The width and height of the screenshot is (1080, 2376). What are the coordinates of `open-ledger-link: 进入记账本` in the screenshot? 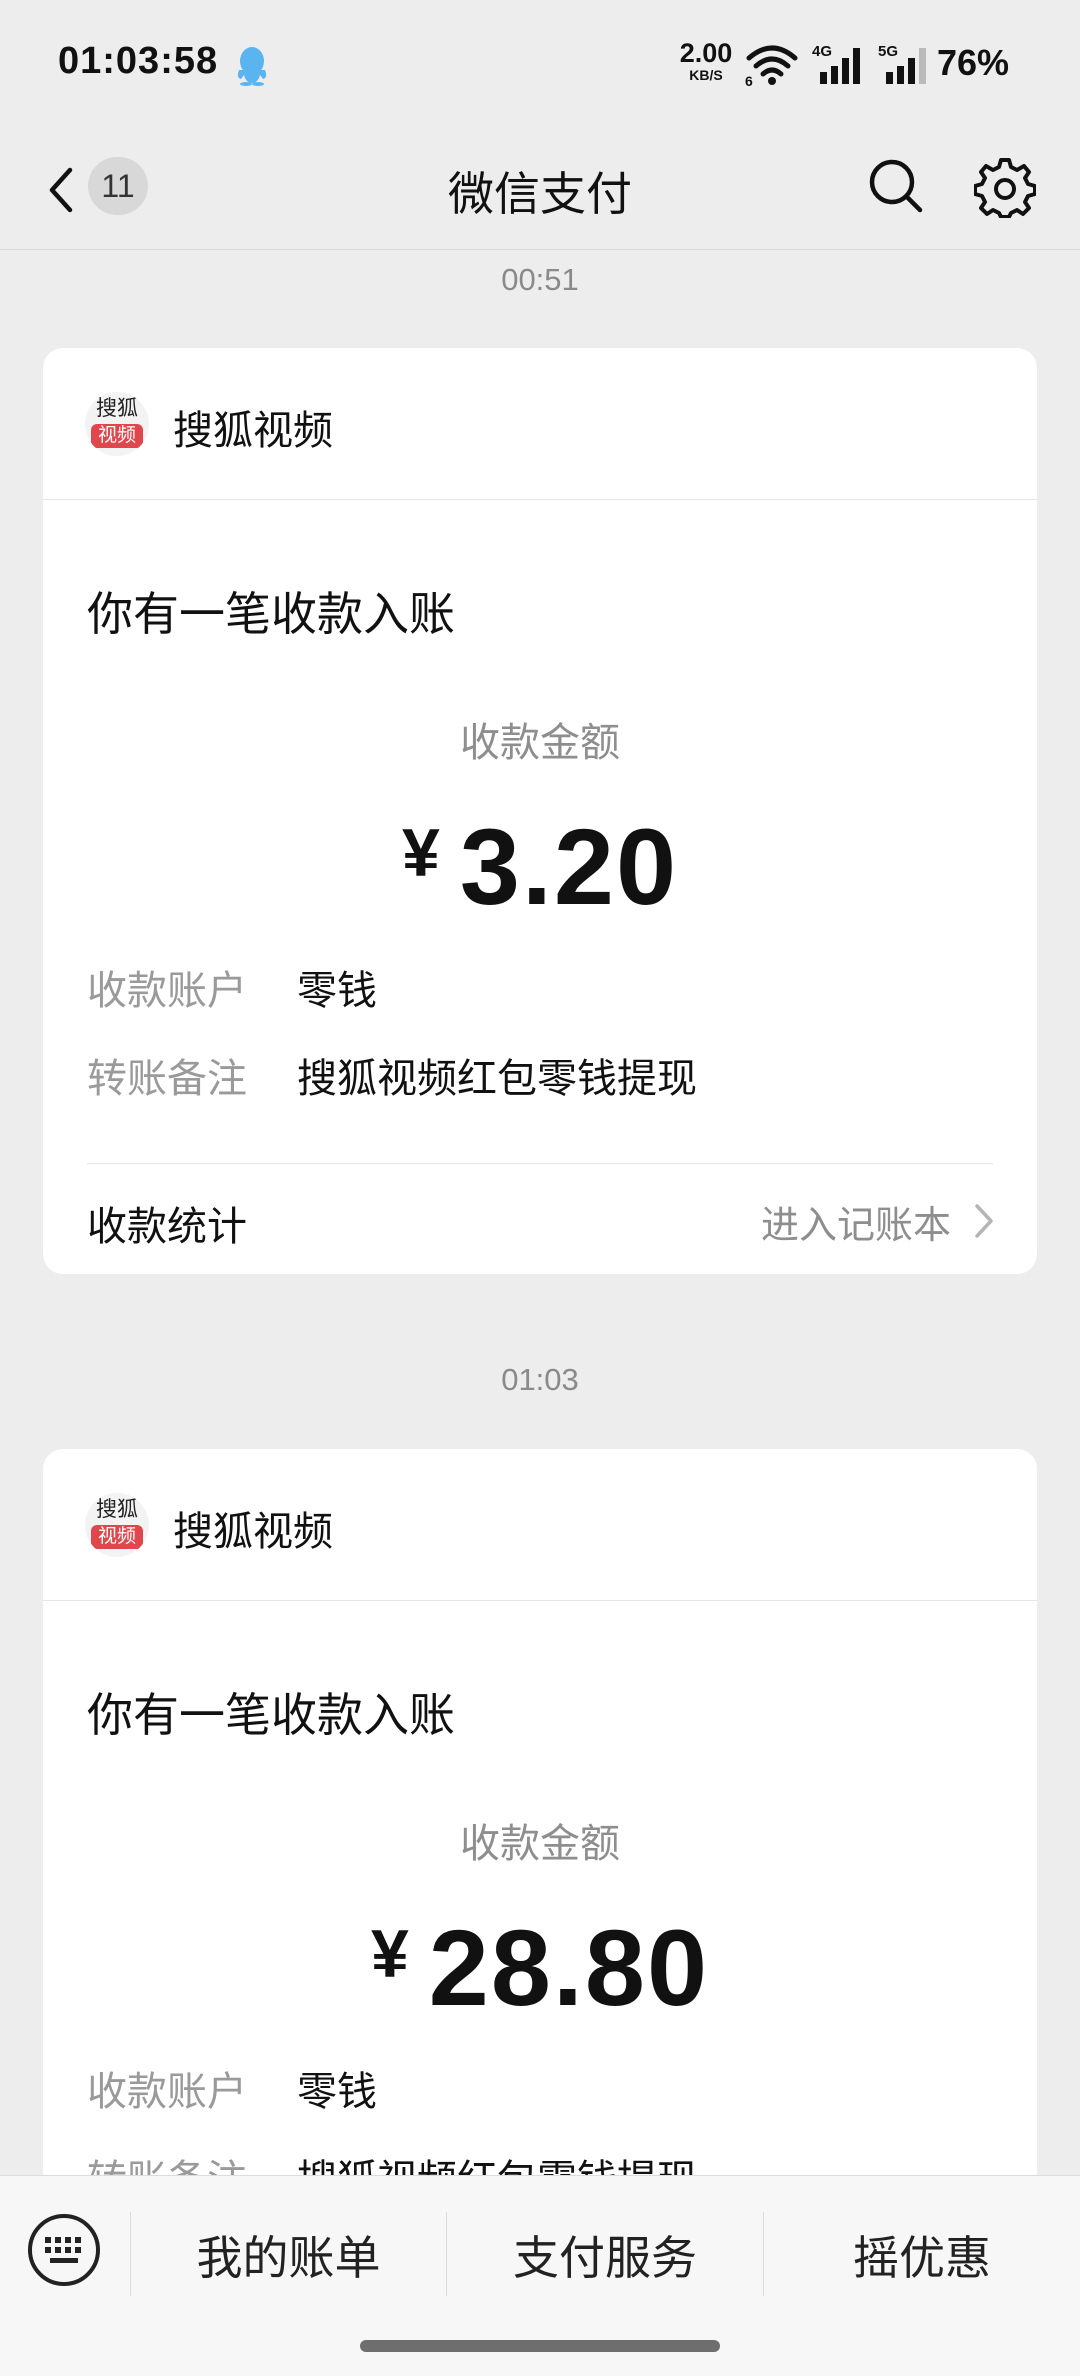 It's located at (856, 1221).